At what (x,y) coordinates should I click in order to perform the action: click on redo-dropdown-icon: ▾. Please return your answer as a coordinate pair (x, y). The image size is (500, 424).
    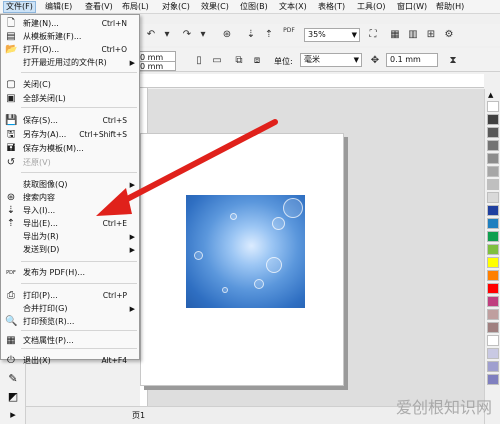
    Looking at the image, I should click on (167, 35).